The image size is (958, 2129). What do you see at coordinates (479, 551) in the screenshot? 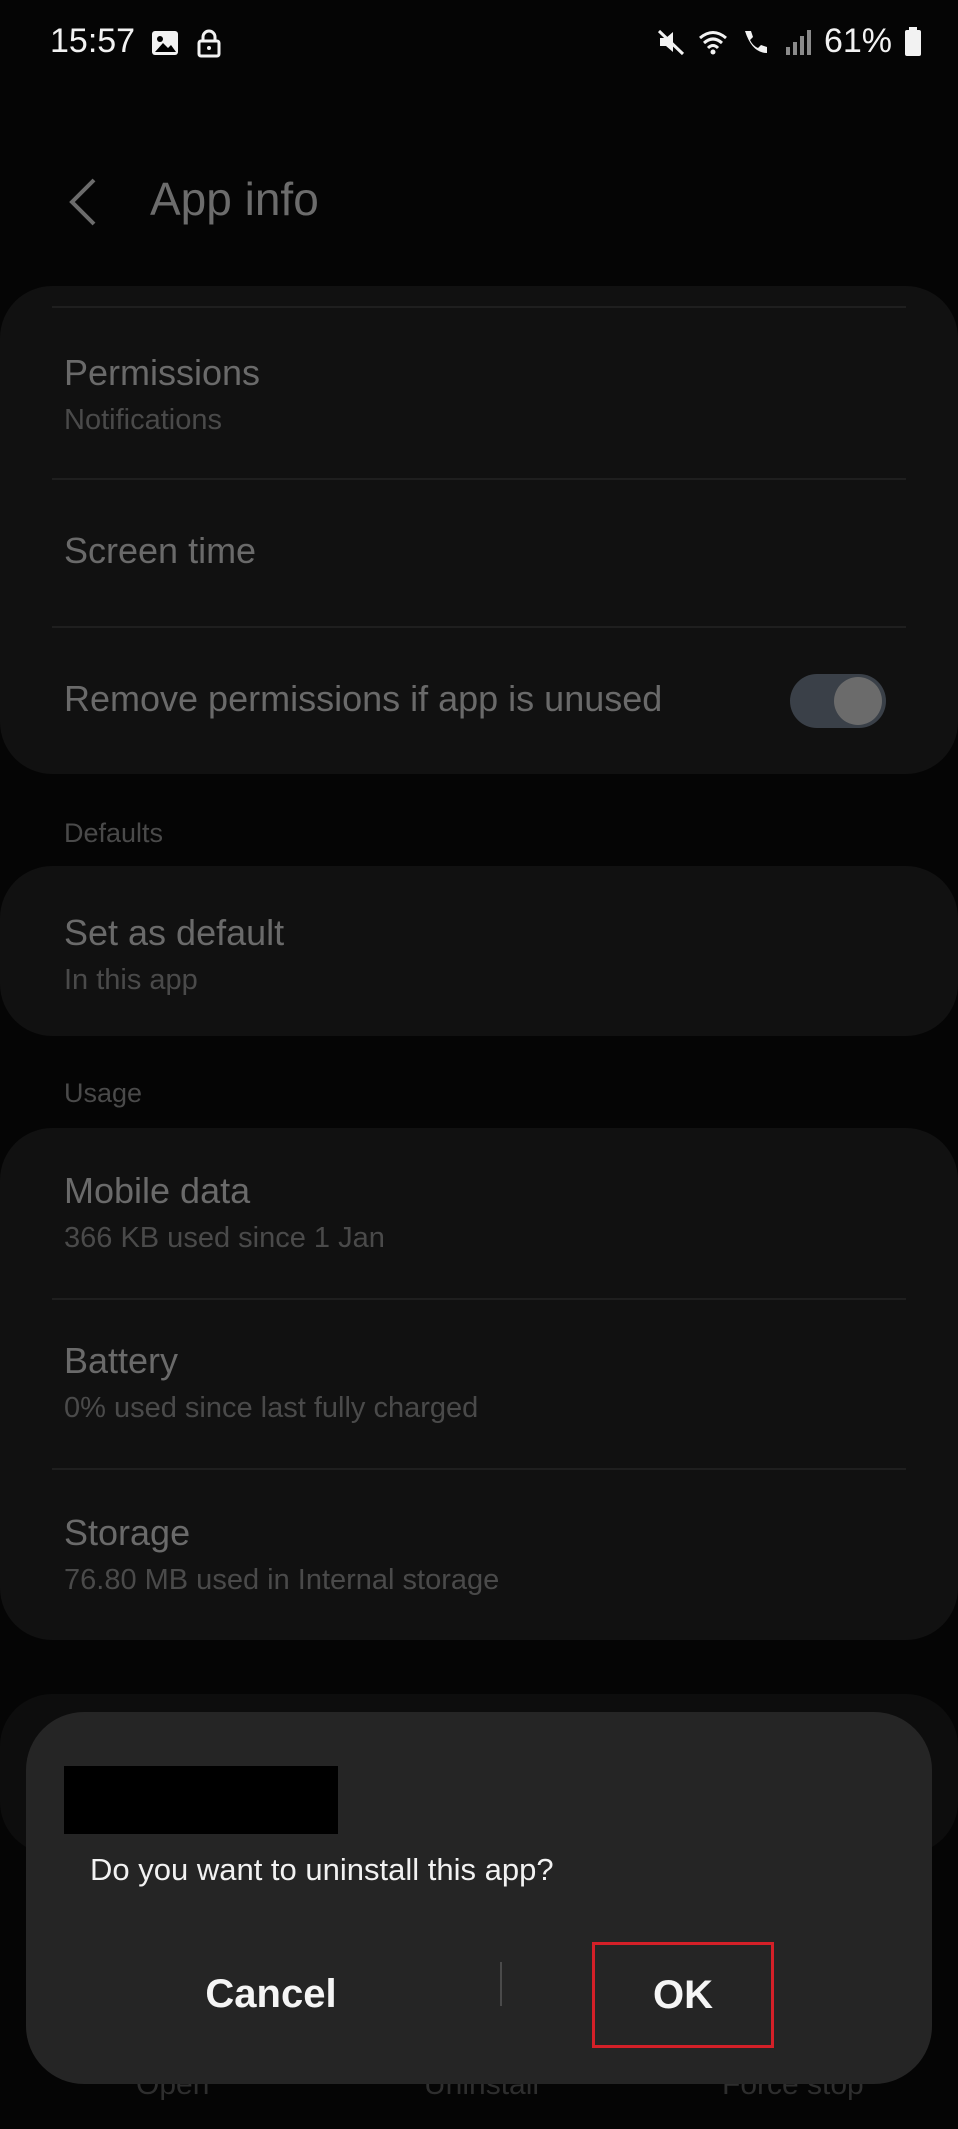
I see `screen-time-row: Screen time` at bounding box center [479, 551].